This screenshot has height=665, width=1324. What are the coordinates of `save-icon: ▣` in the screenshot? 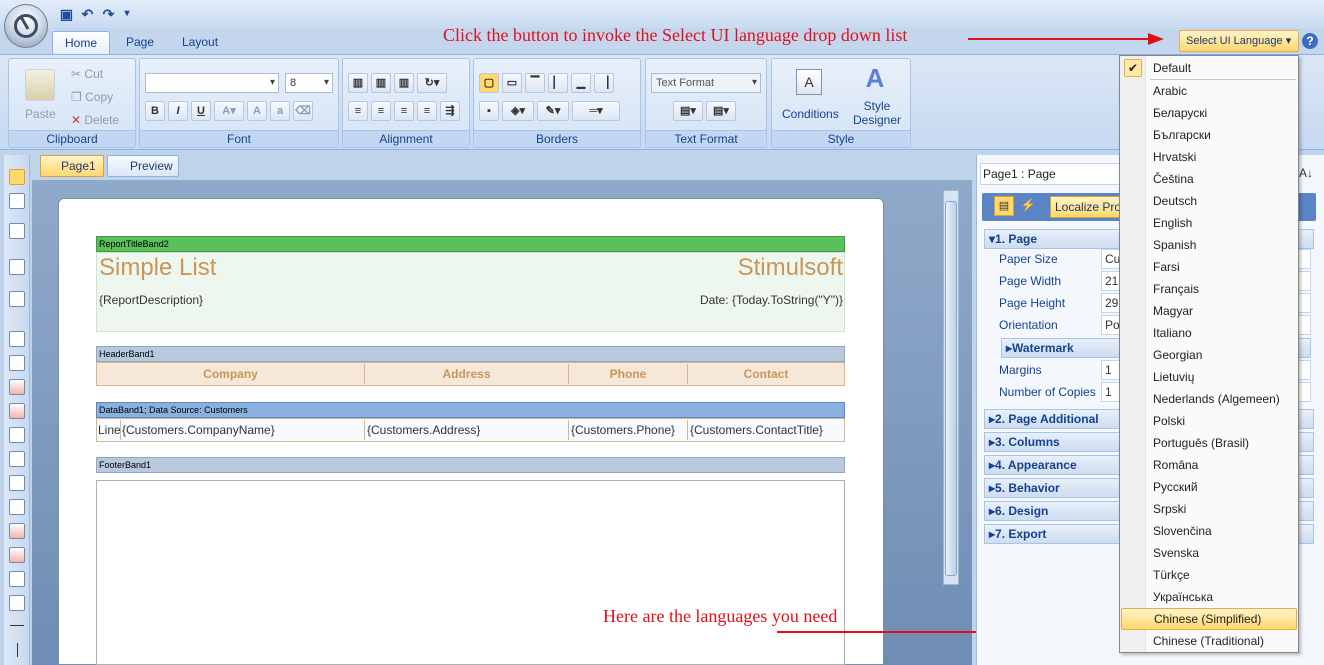 It's located at (66, 14).